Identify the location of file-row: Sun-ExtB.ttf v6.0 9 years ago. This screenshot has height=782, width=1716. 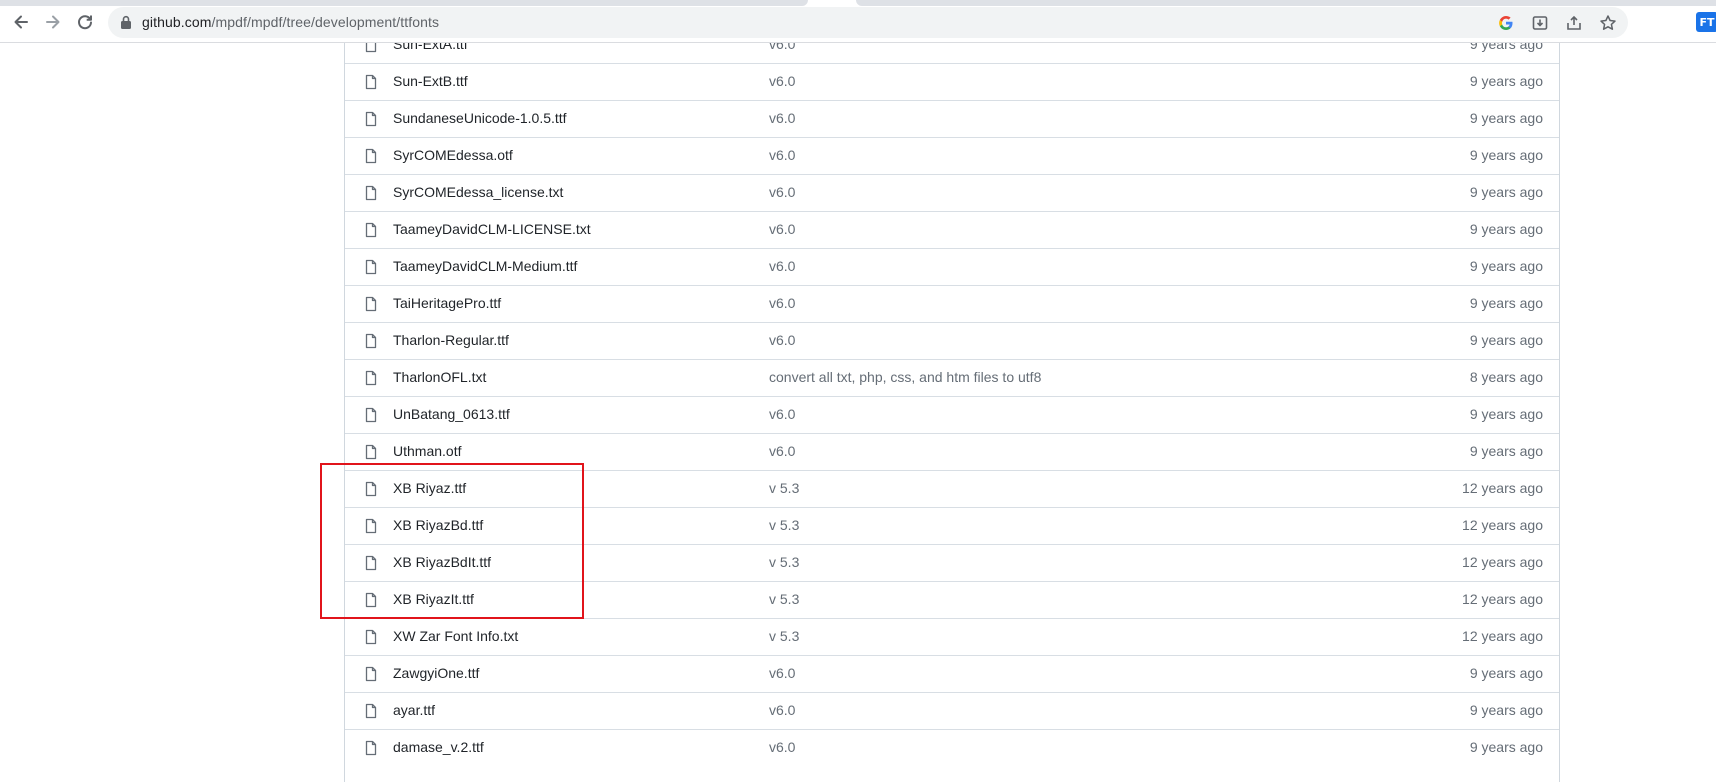
(952, 81).